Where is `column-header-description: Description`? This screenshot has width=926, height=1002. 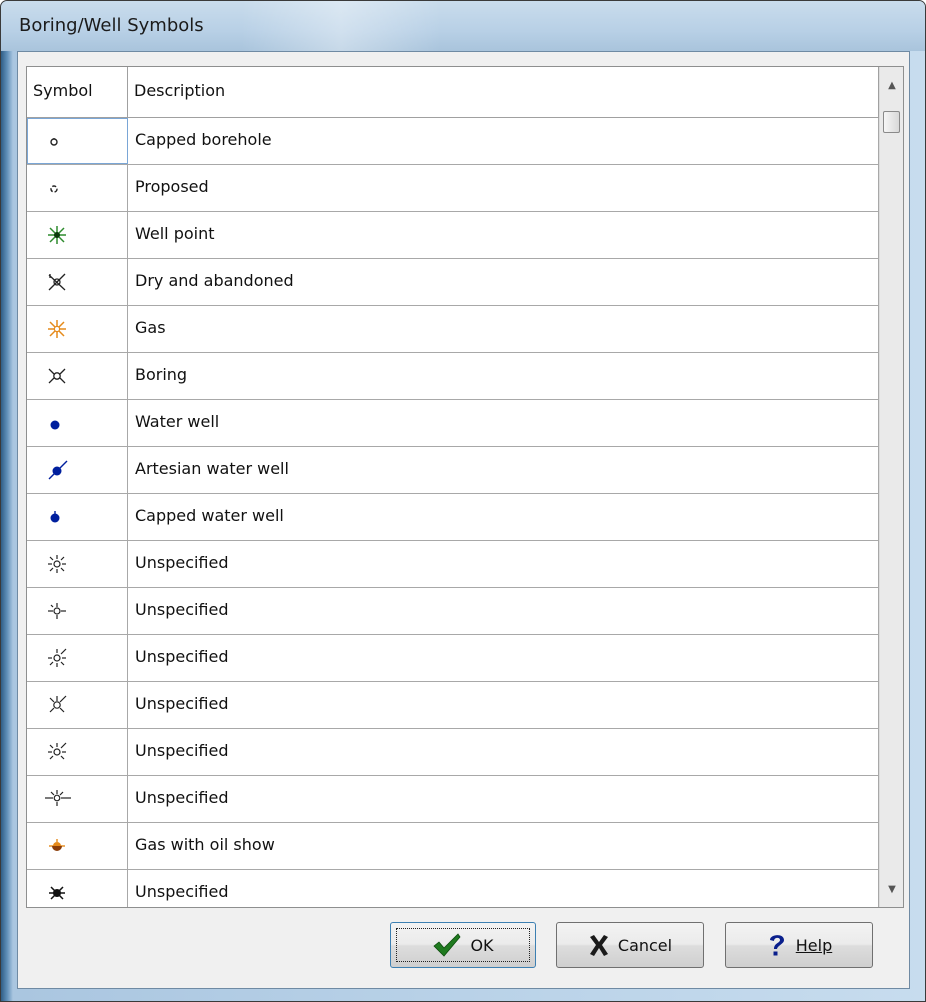 column-header-description: Description is located at coordinates (503, 92).